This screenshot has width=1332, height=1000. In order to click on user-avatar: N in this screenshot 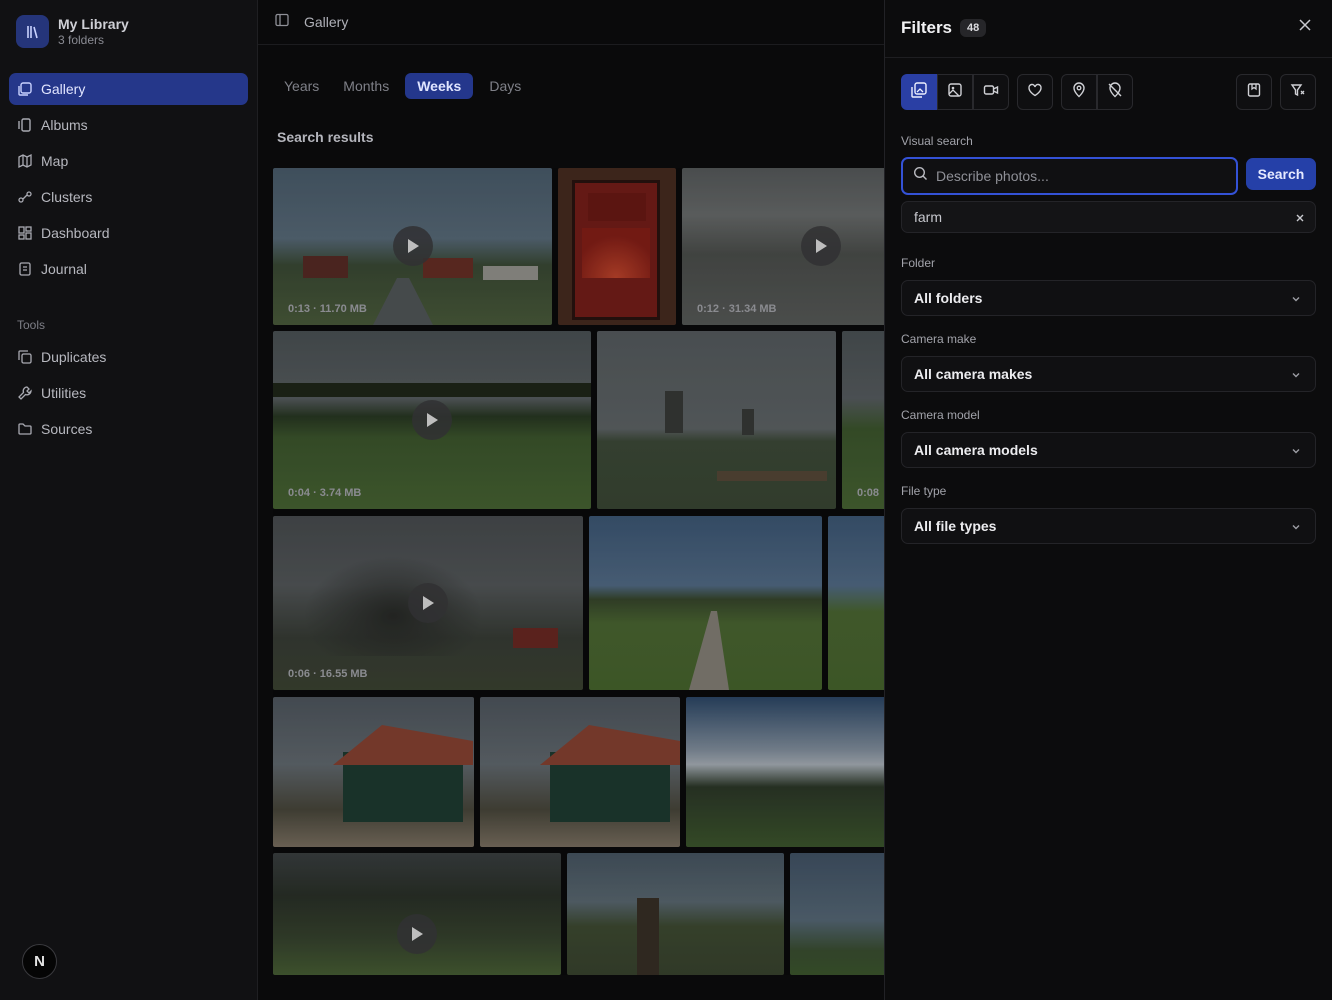, I will do `click(39, 961)`.